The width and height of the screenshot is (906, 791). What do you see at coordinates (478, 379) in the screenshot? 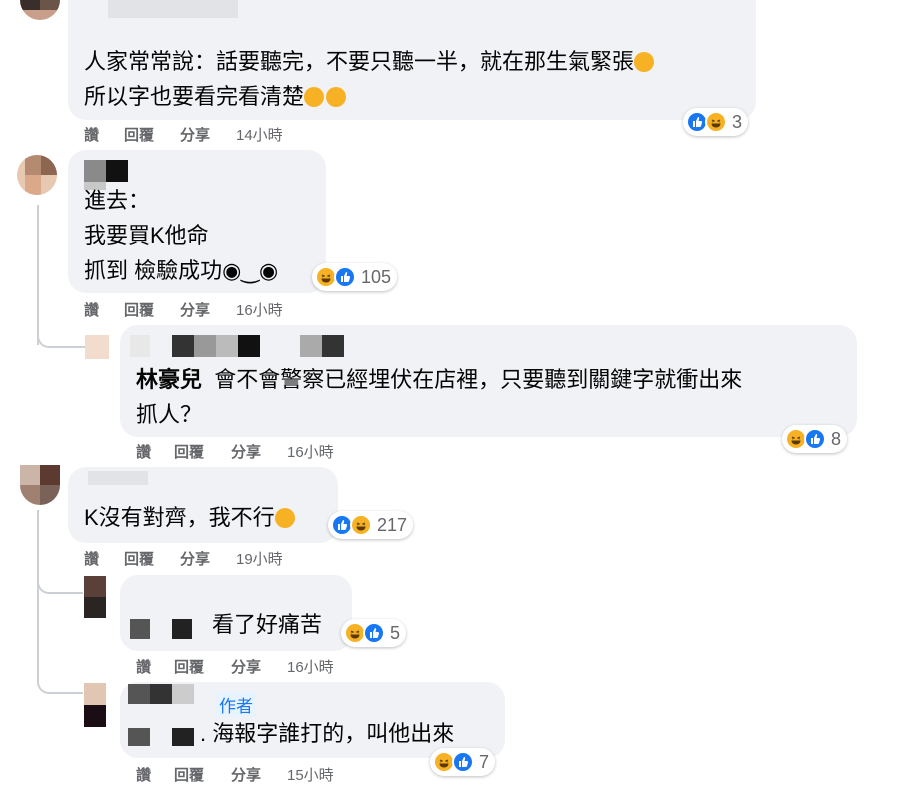
I see `comment-text: 會不會警察已經埋伏在店裡，只要聽到關鍵字就衝出來` at bounding box center [478, 379].